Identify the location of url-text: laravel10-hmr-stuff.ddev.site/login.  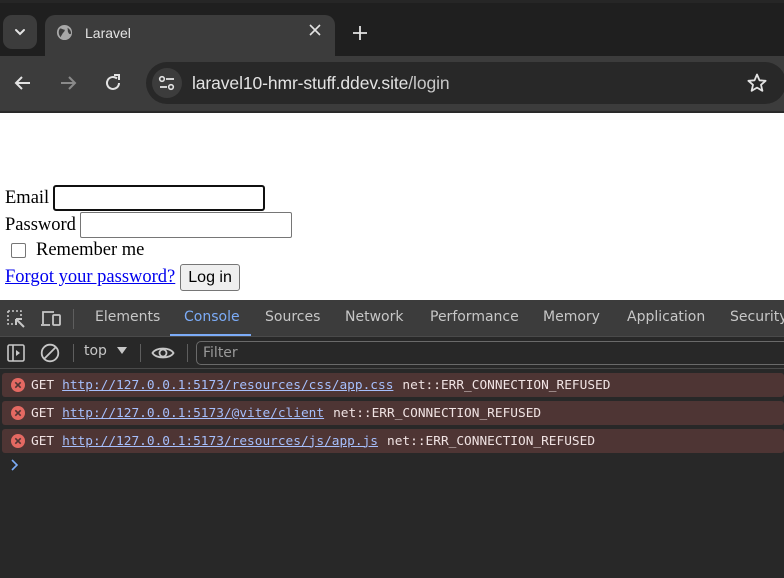
(321, 83).